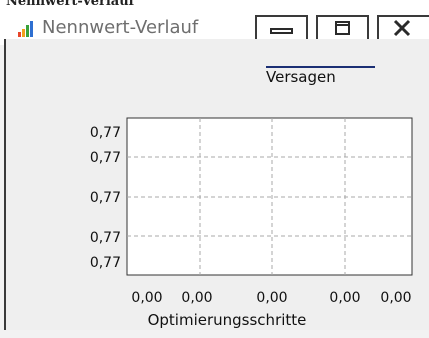 The image size is (429, 338). I want to click on minimize-button, so click(281, 28).